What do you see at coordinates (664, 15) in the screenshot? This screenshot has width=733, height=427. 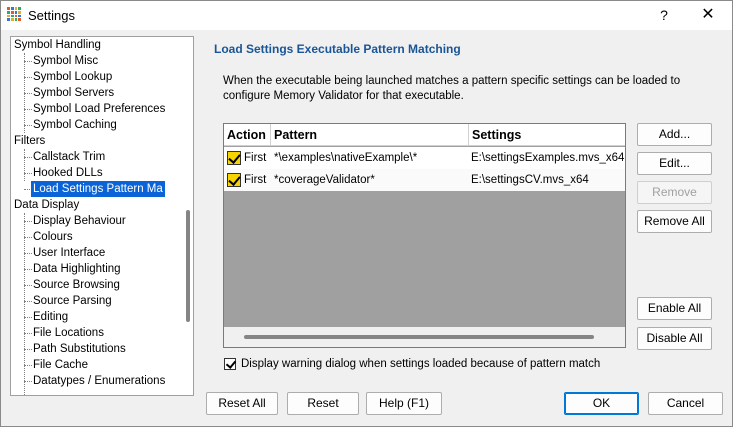 I see `help-icon: ?` at bounding box center [664, 15].